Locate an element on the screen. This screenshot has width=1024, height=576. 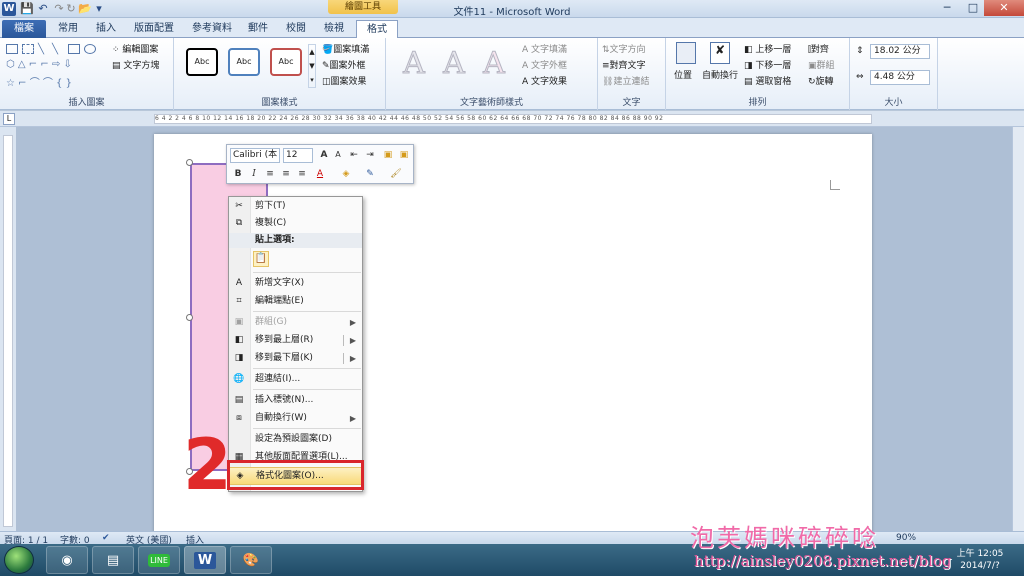
text-outline-button: A 文字外框 is located at coordinates (544, 64).